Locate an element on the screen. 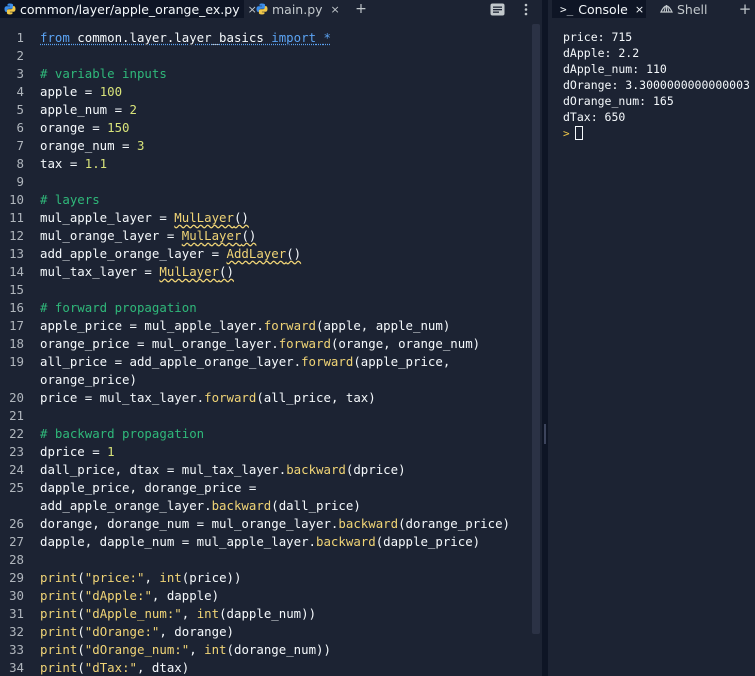 The height and width of the screenshot is (676, 755). console-output-line: dTax: 650 is located at coordinates (594, 117).